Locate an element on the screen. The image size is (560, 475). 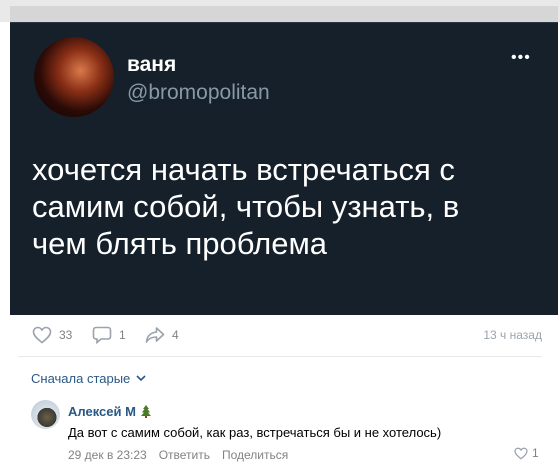
comment-like-button: 1 is located at coordinates (526, 453).